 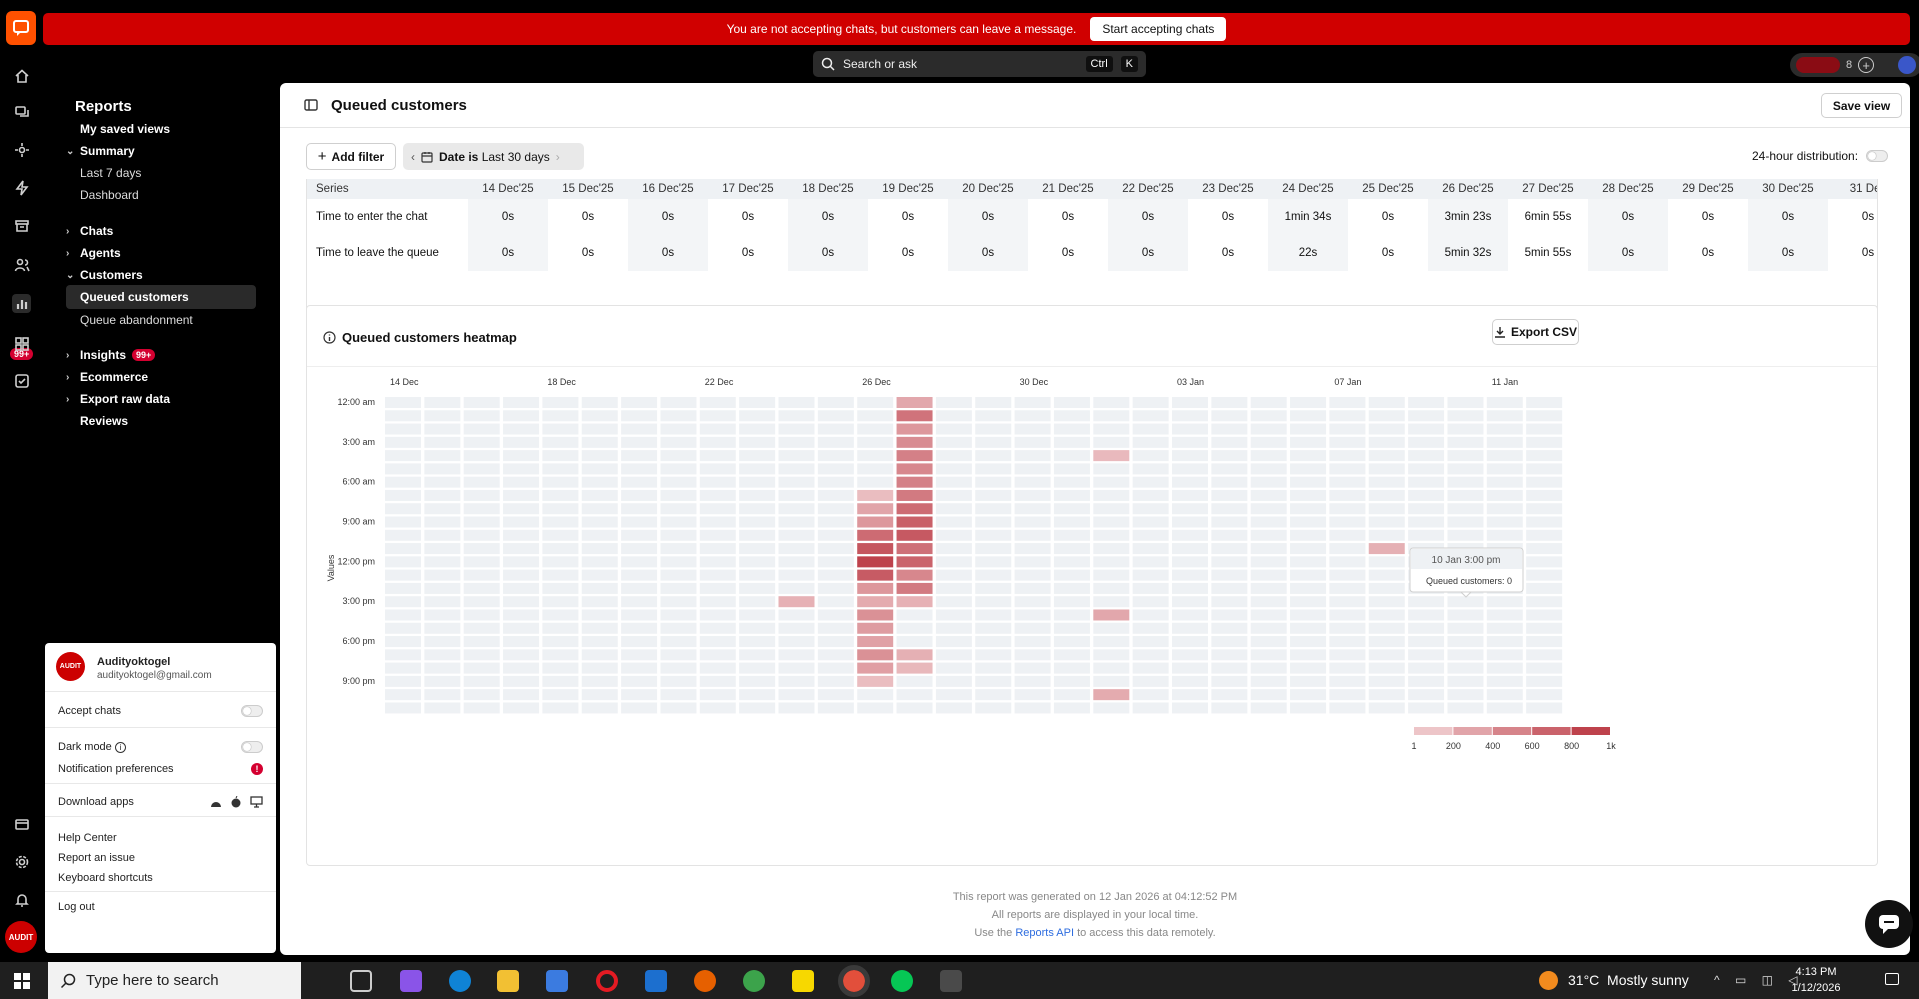 I want to click on team-icon, so click(x=21, y=264).